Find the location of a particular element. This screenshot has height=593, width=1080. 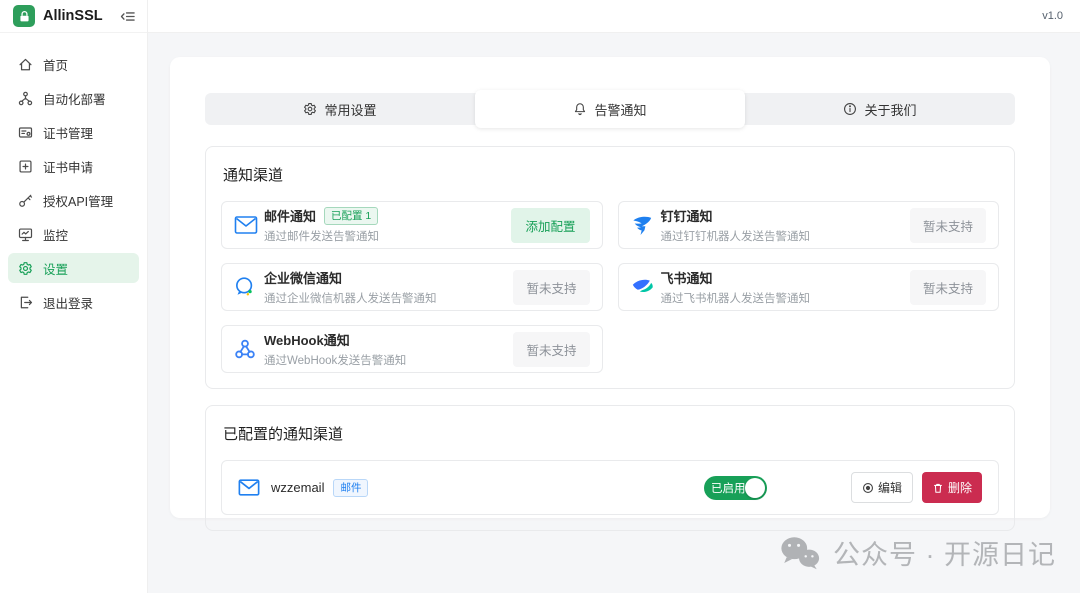

deploy-icon is located at coordinates (25, 98).